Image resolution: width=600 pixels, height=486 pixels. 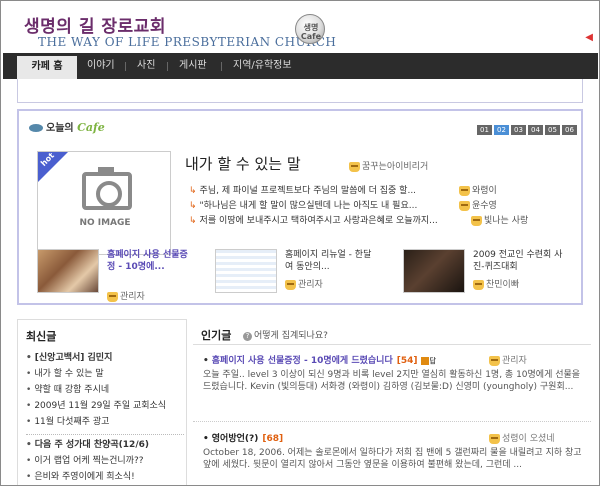 I want to click on page-button-03: 03, so click(x=518, y=130).